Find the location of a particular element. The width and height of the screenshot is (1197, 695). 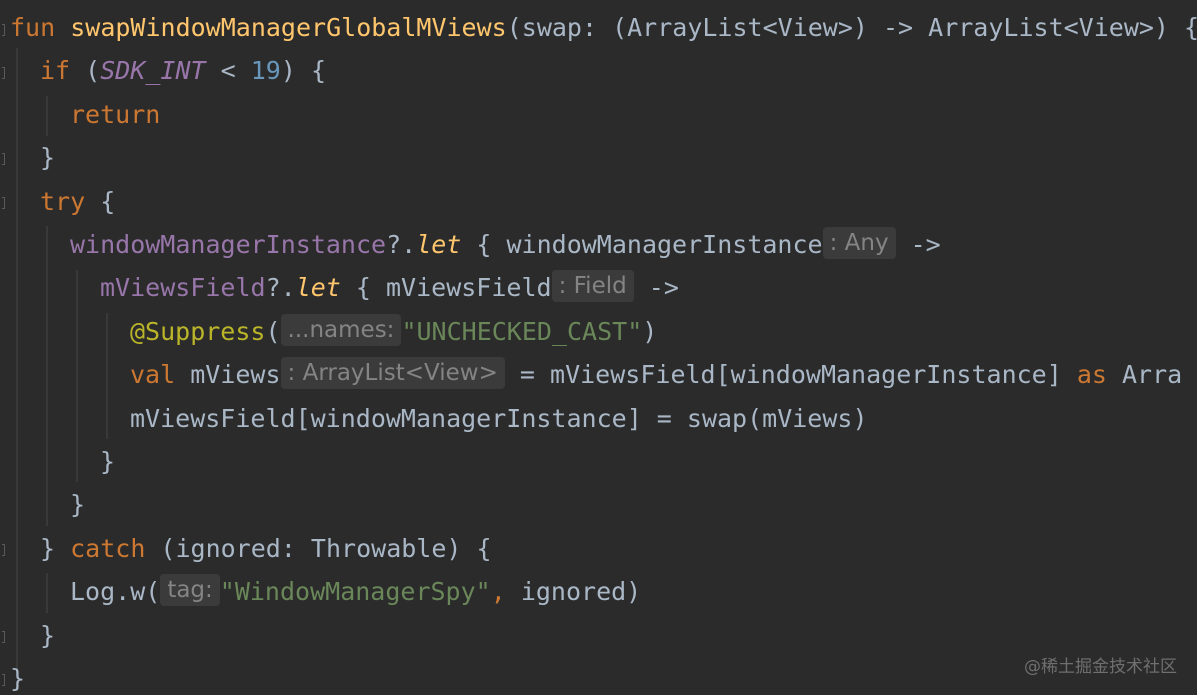

code-token: { mViewsField is located at coordinates (446, 288).